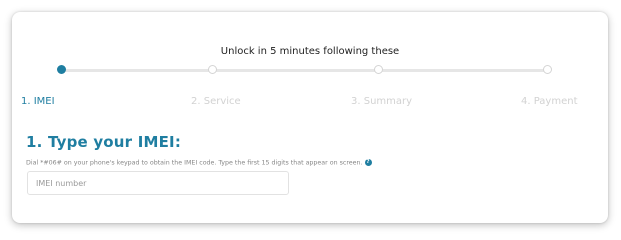 This screenshot has width=621, height=240. I want to click on imei-input, so click(158, 183).